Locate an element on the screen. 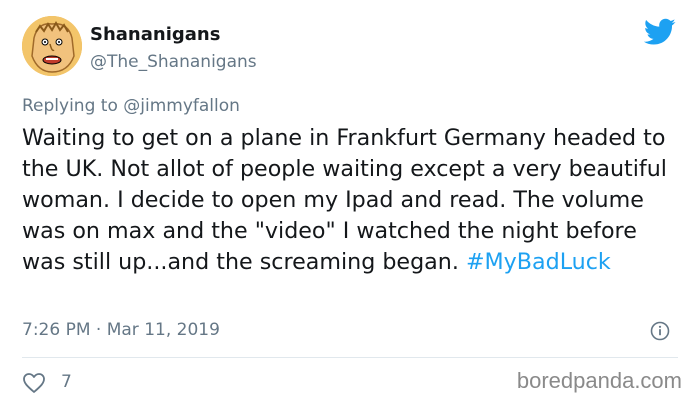 The height and width of the screenshot is (410, 700). author-handle: @The_Shananigans is located at coordinates (173, 62).